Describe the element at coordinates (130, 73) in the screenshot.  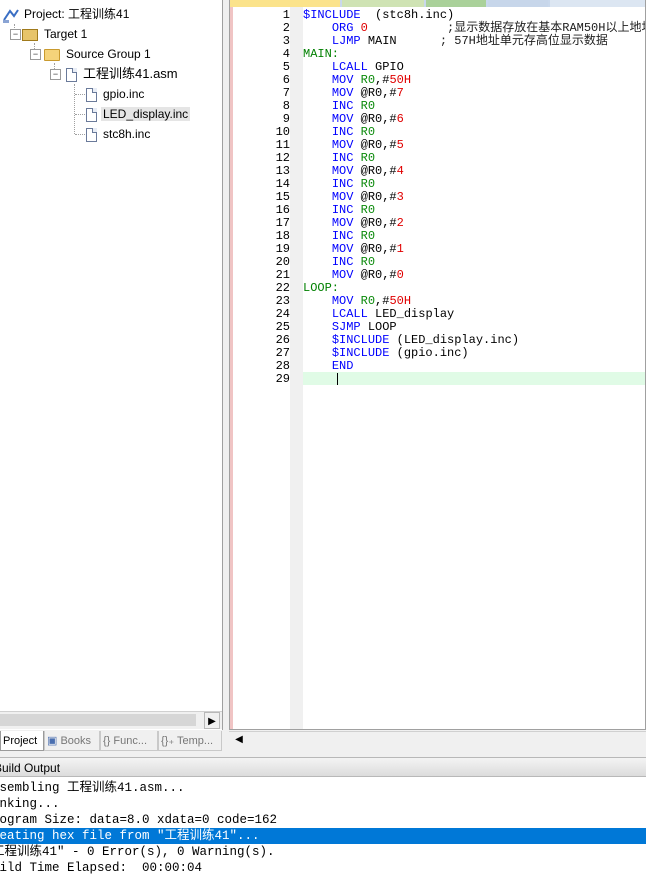
I see `file-label: 工程训练41.asm` at that location.